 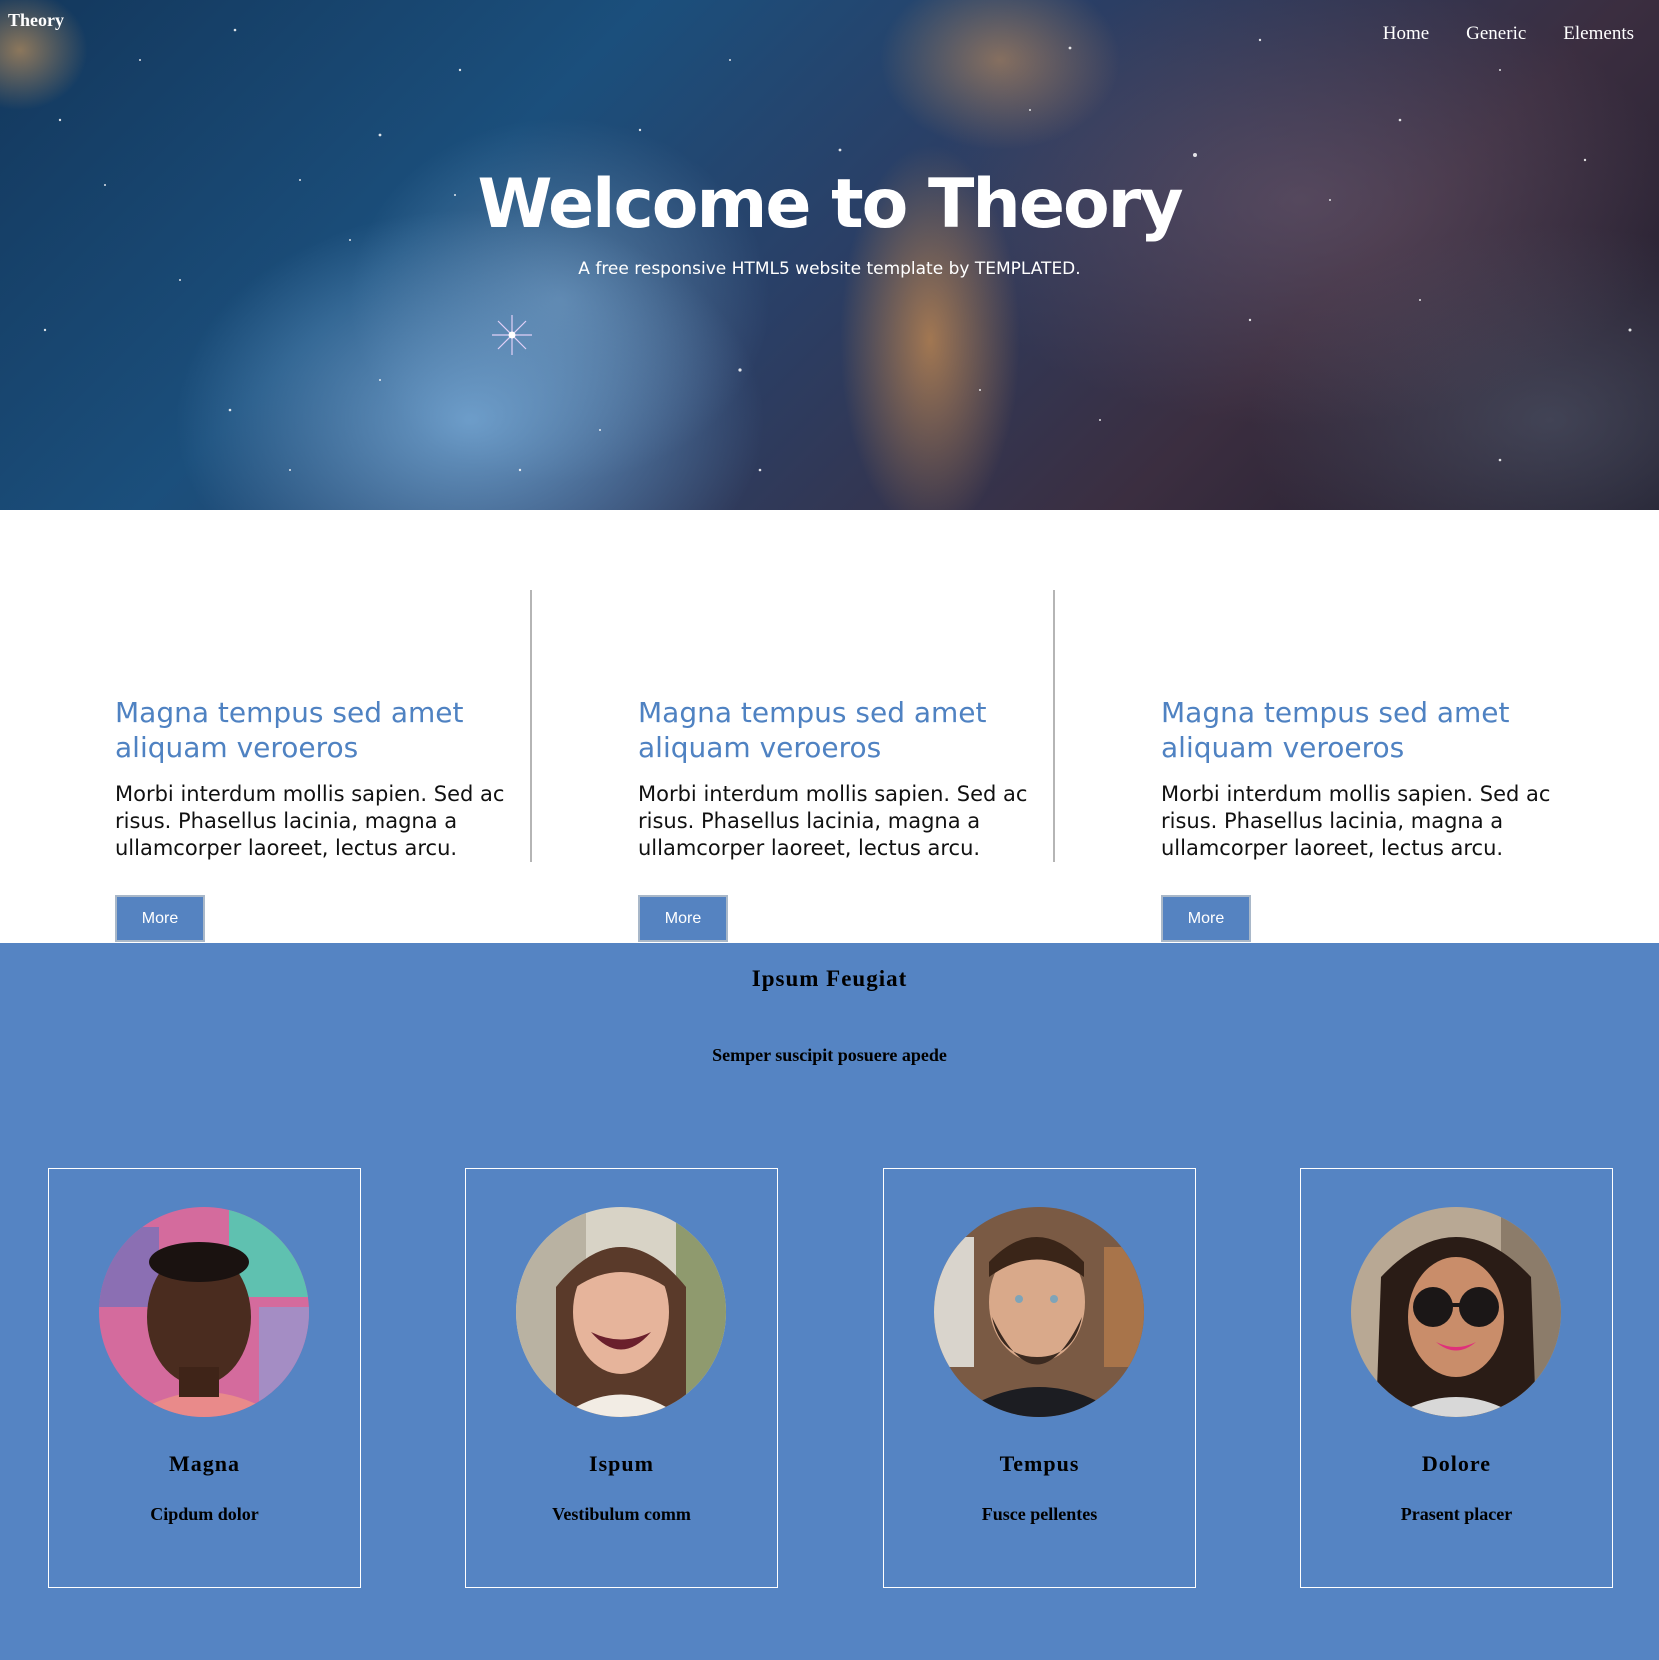 What do you see at coordinates (1598, 34) in the screenshot?
I see `nav-elements: Elements` at bounding box center [1598, 34].